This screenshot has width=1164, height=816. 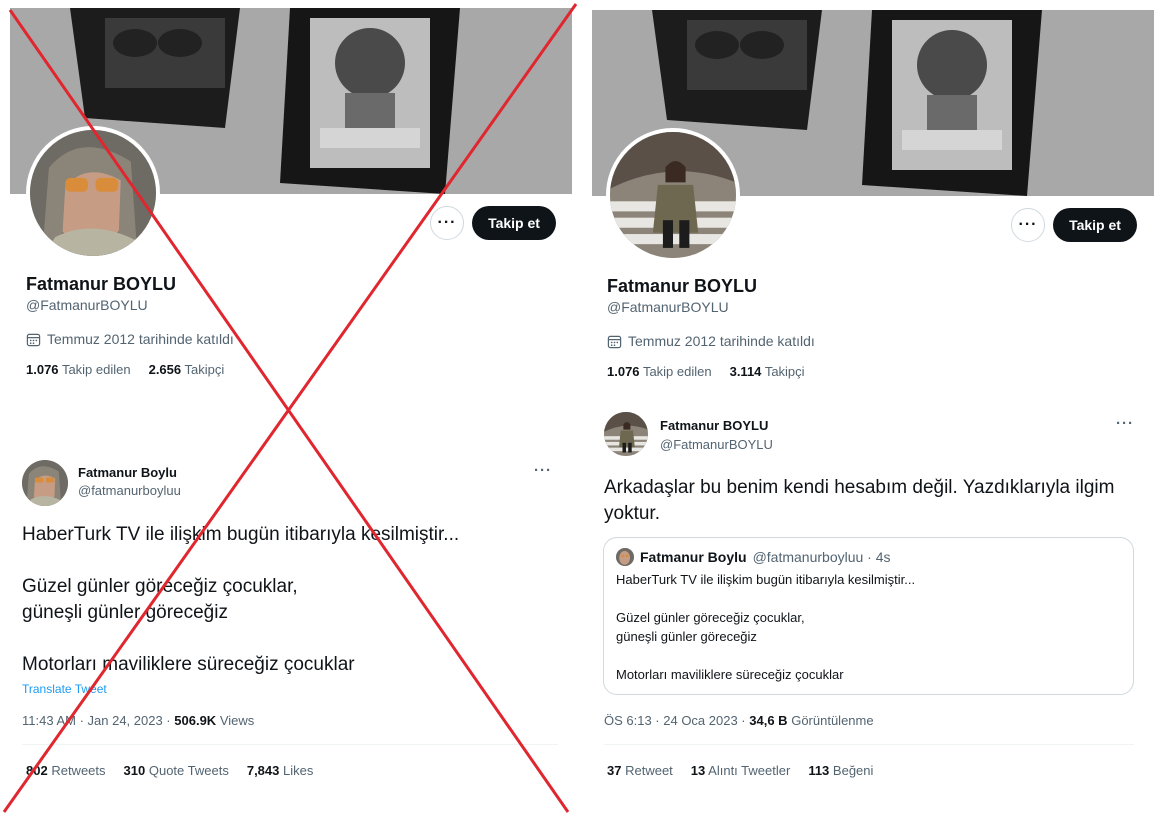 What do you see at coordinates (134, 770) in the screenshot?
I see `quotes-count: 310` at bounding box center [134, 770].